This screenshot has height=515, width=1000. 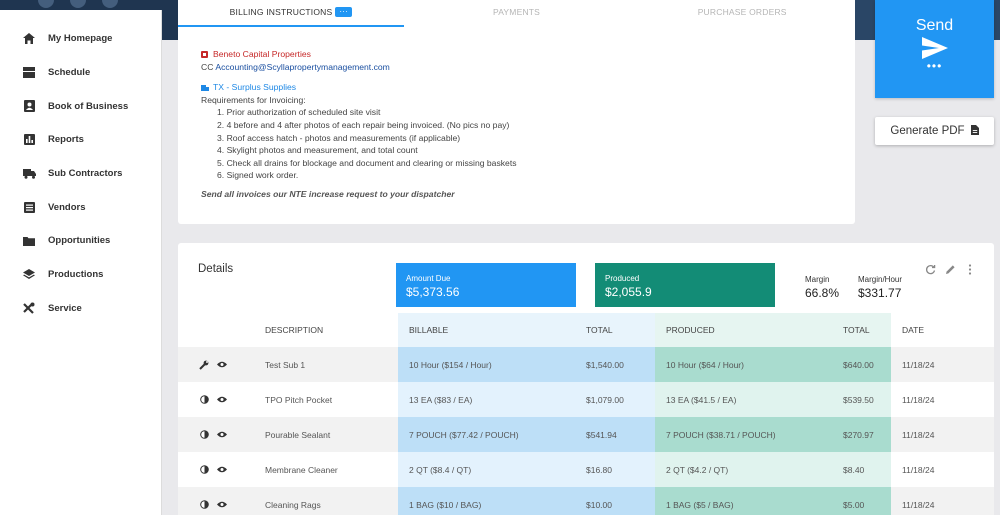 What do you see at coordinates (743, 330) in the screenshot?
I see `column-header-produced: PRODUCED` at bounding box center [743, 330].